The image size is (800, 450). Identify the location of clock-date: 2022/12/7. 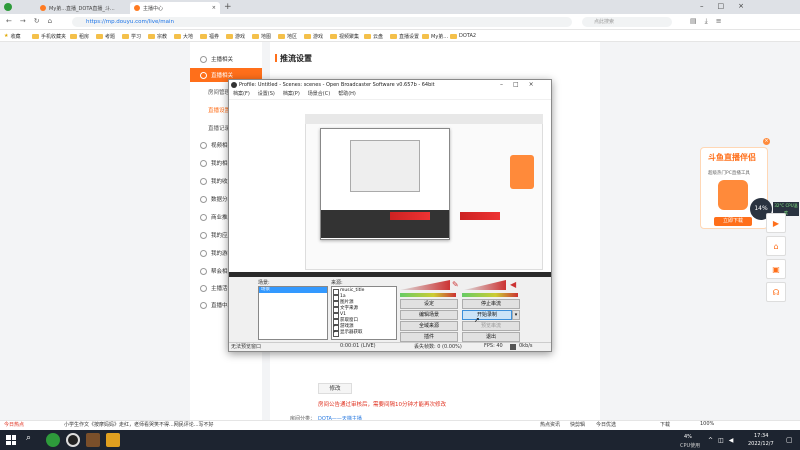
(761, 444).